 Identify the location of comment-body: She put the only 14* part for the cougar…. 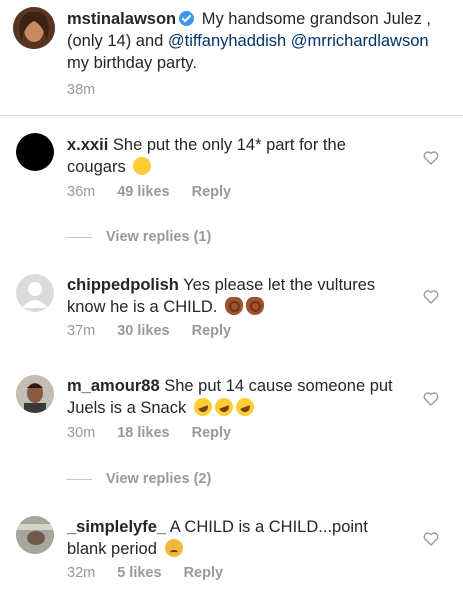
(206, 156).